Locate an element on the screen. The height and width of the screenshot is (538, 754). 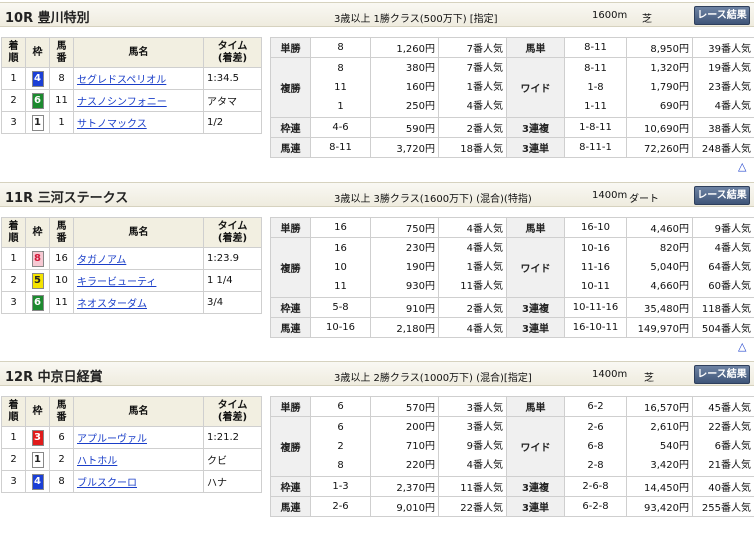
result-row: 2611ナスノシンフォニーアタマ is located at coordinates (132, 101).